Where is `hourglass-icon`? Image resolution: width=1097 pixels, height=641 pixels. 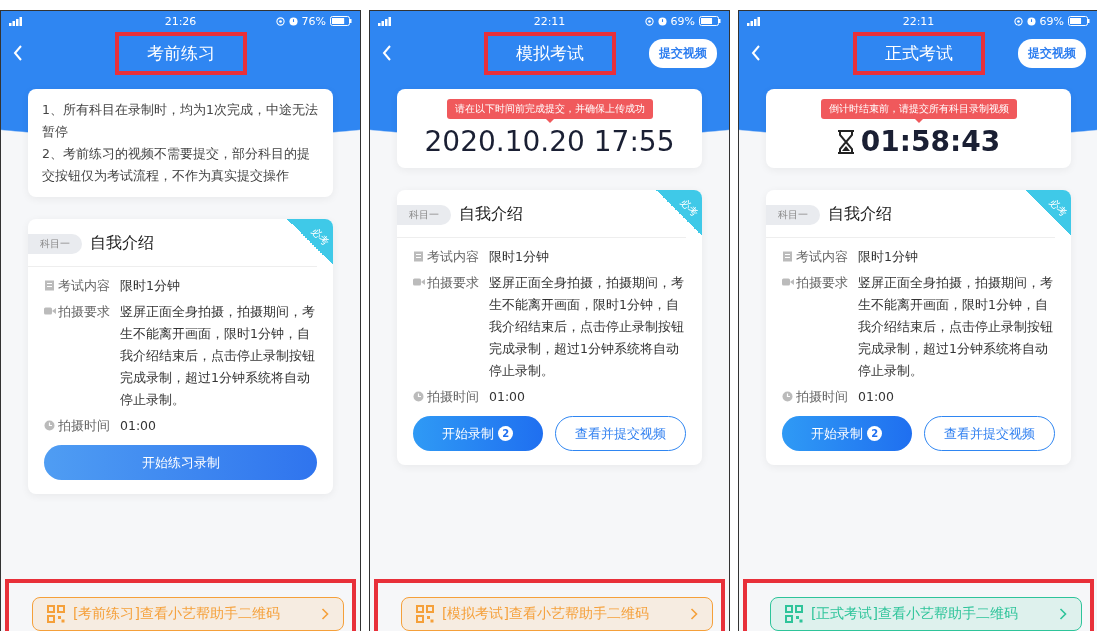
hourglass-icon is located at coordinates (845, 141).